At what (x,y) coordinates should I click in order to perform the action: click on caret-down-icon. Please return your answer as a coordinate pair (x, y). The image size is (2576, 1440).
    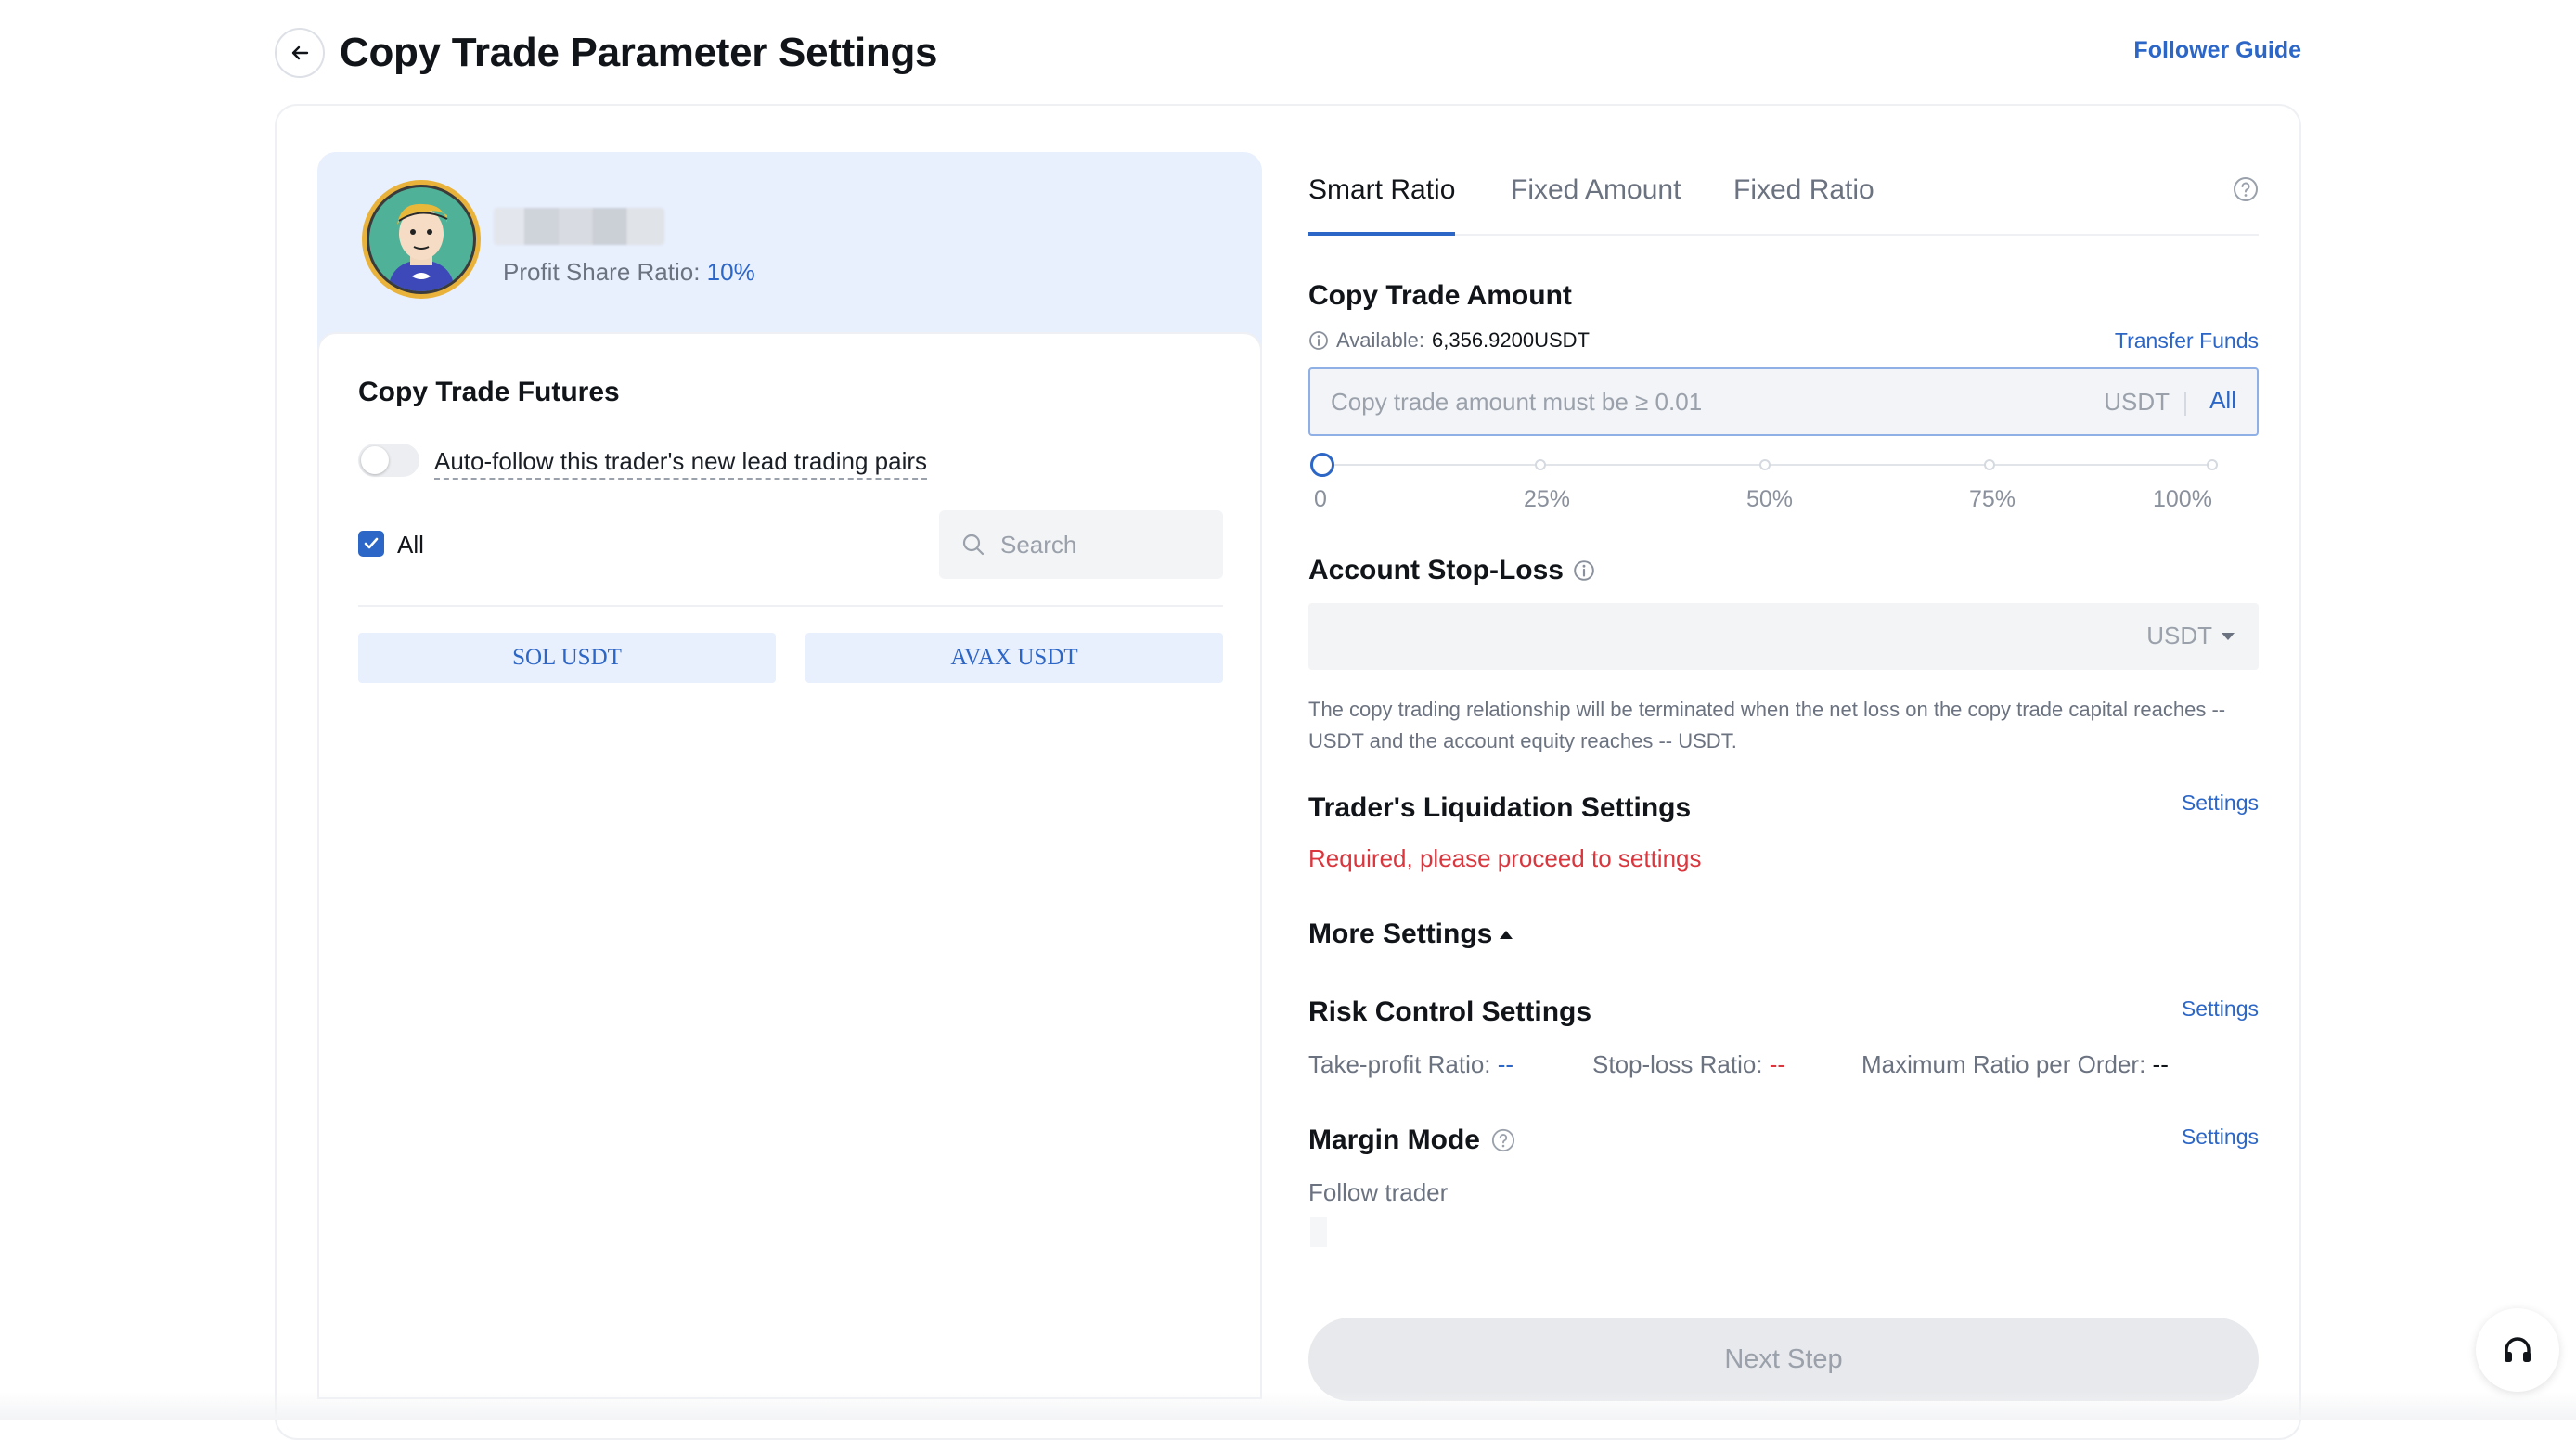
    Looking at the image, I should click on (2229, 636).